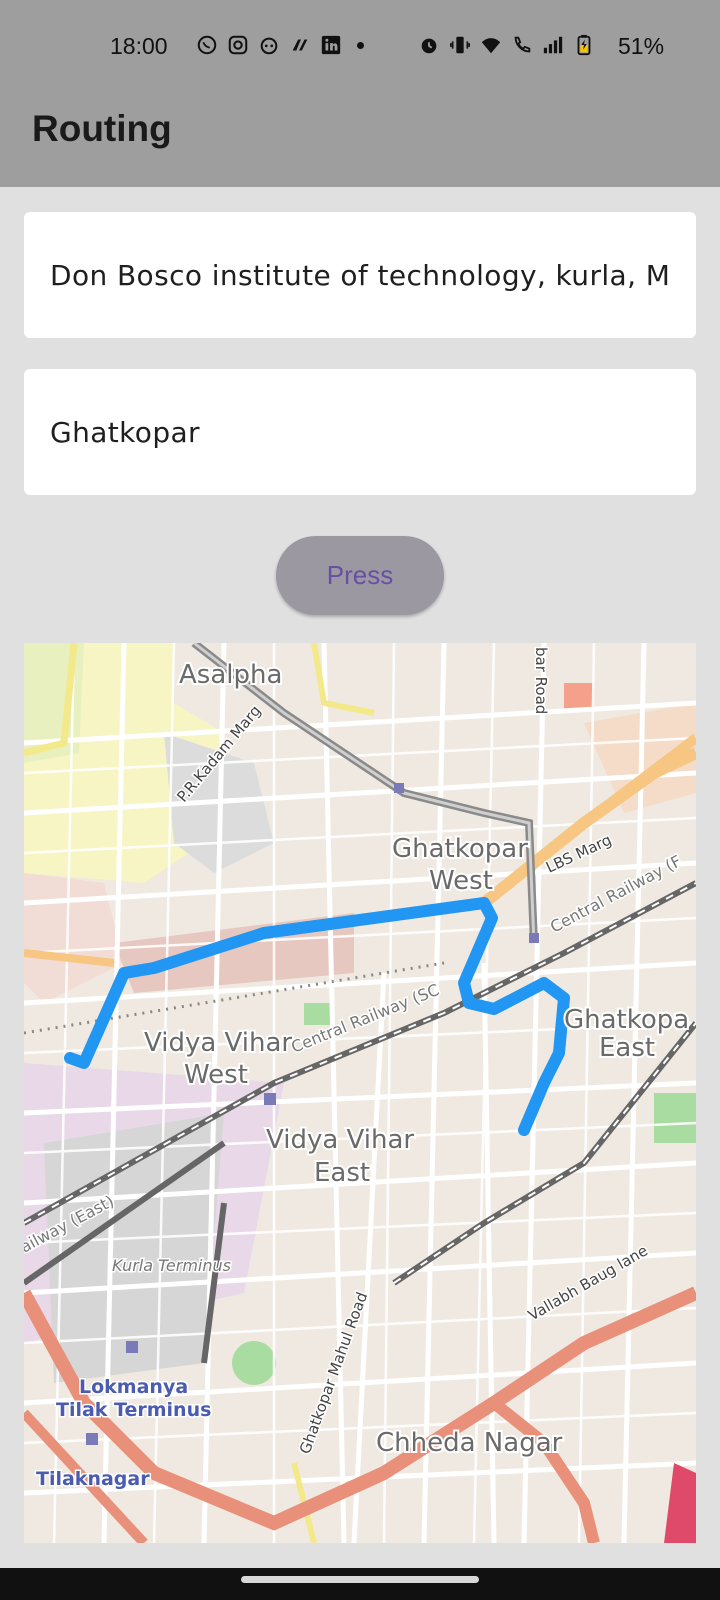  I want to click on app-icon, so click(300, 45).